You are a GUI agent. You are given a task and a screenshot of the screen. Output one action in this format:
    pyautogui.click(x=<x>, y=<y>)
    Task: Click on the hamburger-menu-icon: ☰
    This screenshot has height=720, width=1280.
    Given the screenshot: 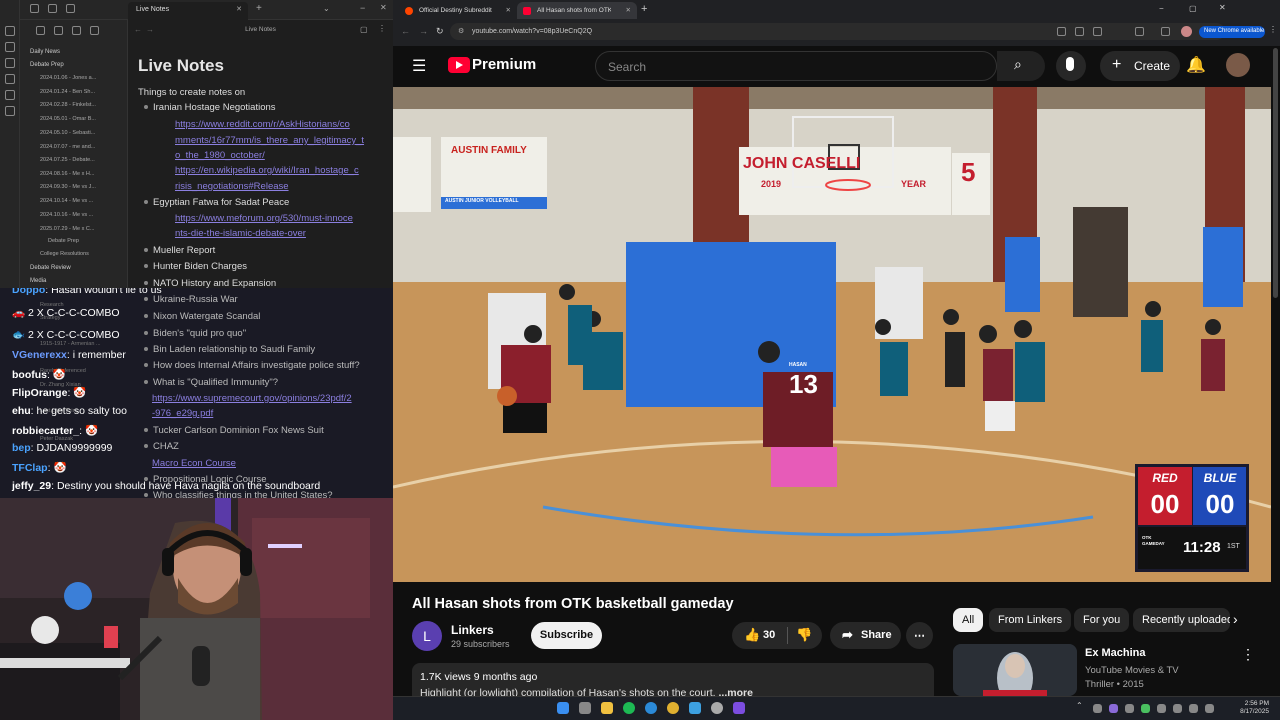 What is the action you would take?
    pyautogui.click(x=419, y=66)
    